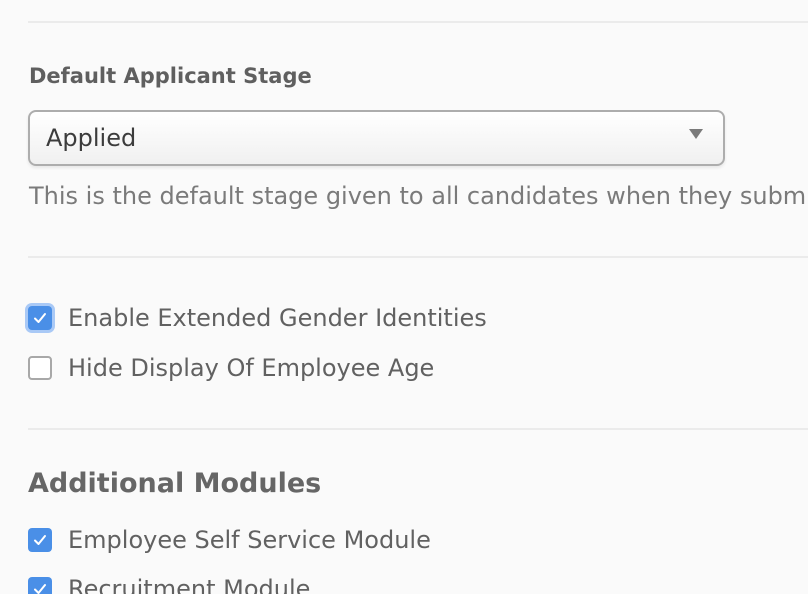  I want to click on stage-divider, so click(418, 257).